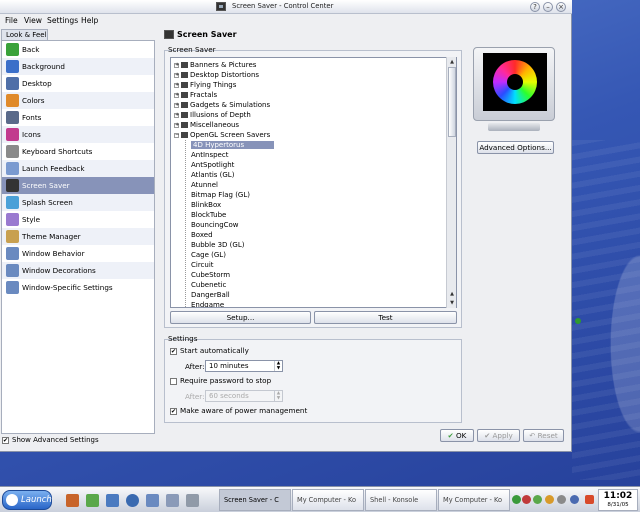 The image size is (640, 512). Describe the element at coordinates (244, 366) in the screenshot. I see `after-minutes-spinbox: 10 minutes ▲ ▼` at that location.